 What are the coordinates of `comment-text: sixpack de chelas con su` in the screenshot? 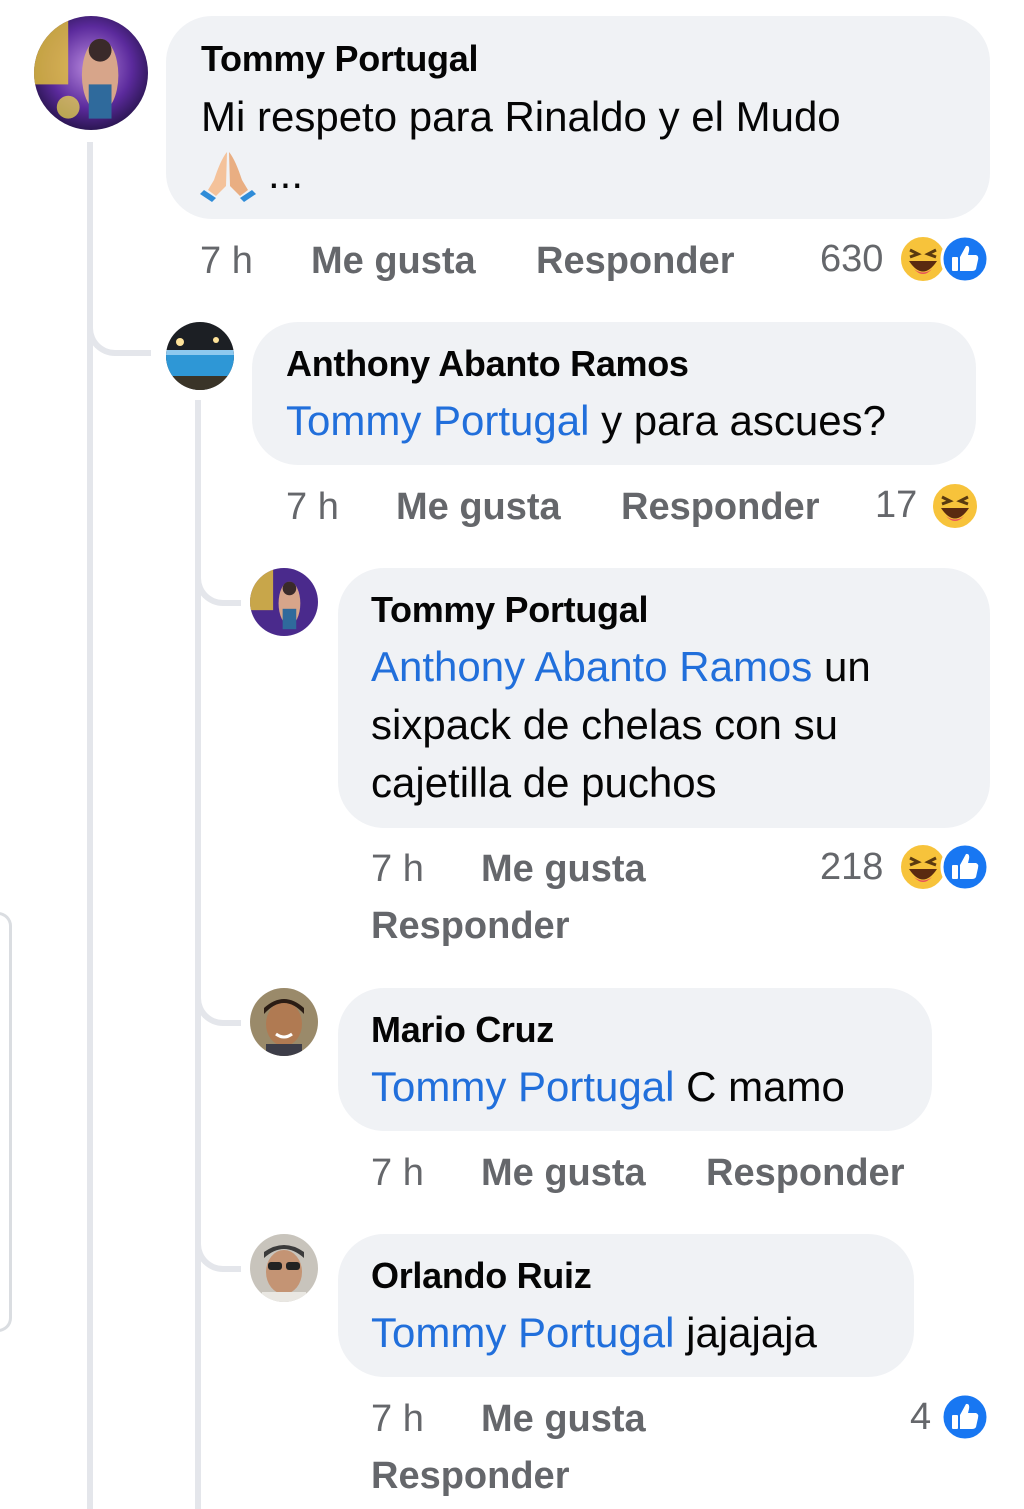 It's located at (604, 724).